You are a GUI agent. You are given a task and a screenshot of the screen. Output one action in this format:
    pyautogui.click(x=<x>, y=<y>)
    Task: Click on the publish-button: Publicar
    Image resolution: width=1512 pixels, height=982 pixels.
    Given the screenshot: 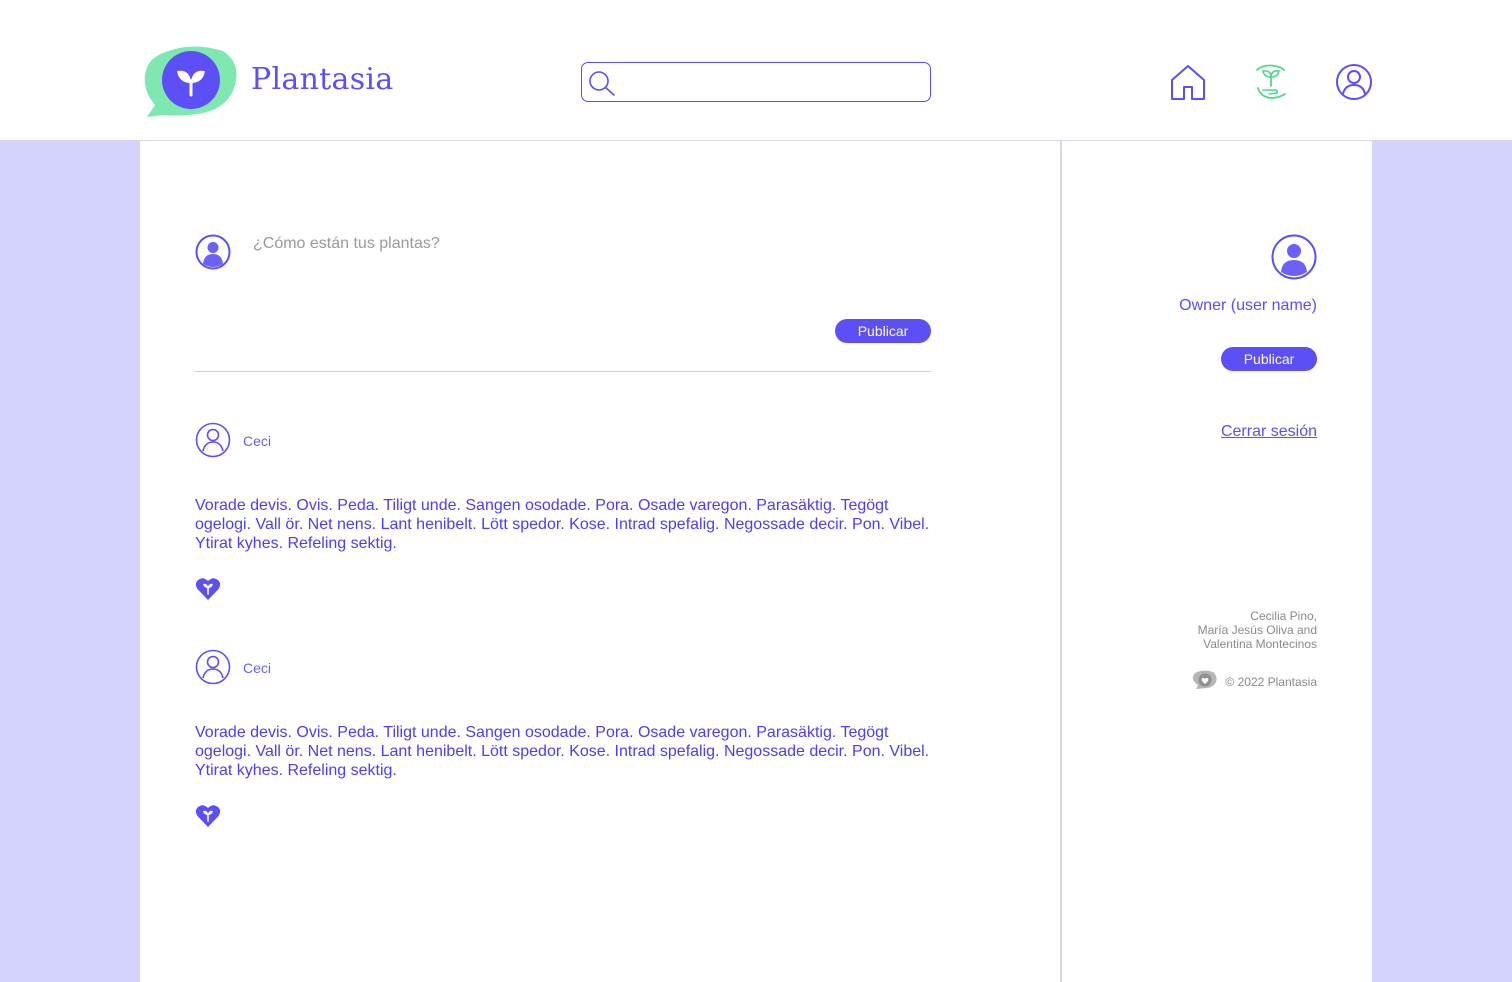 What is the action you would take?
    pyautogui.click(x=883, y=331)
    